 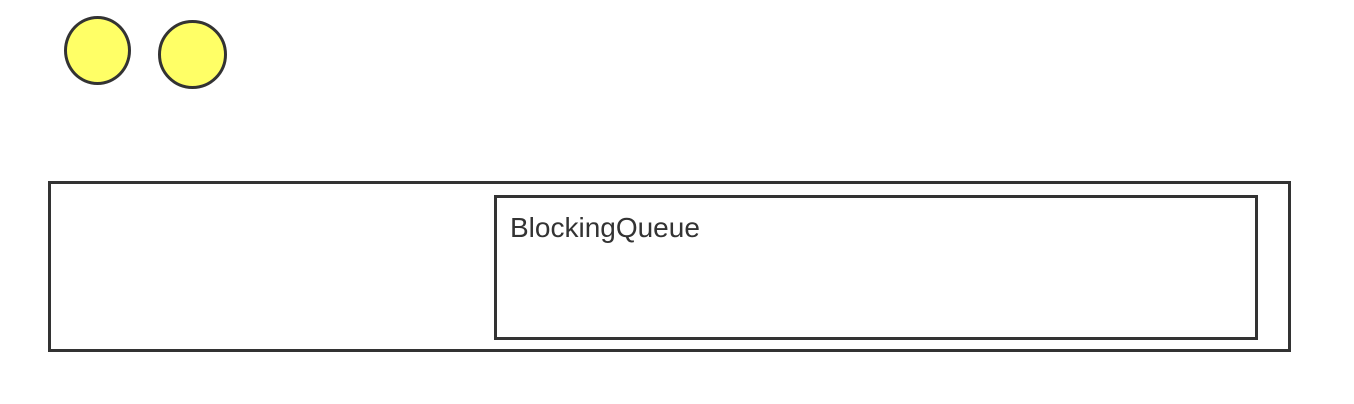 What do you see at coordinates (605, 227) in the screenshot?
I see `blocking-queue-label: BlockingQueue` at bounding box center [605, 227].